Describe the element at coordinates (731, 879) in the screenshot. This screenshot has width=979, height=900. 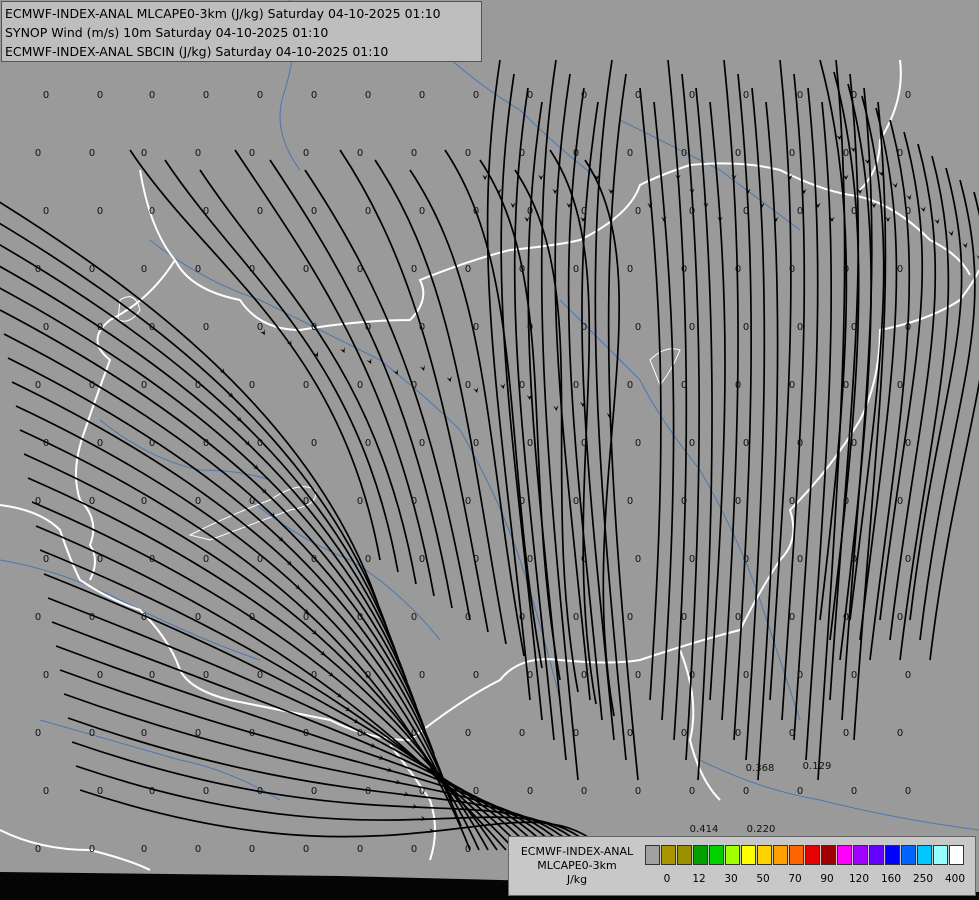
I see `legend-tick: 30` at that location.